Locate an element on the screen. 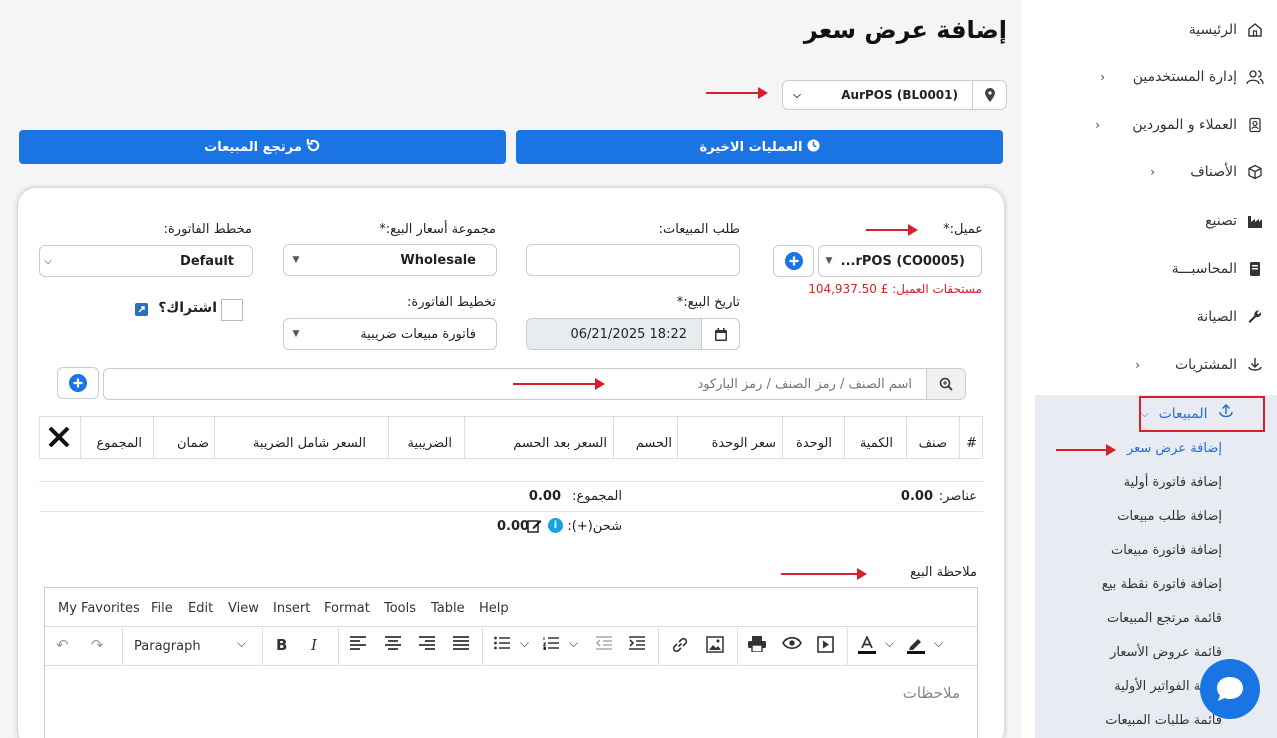 This screenshot has height=738, width=1277. align-right-icon is located at coordinates (427, 645).